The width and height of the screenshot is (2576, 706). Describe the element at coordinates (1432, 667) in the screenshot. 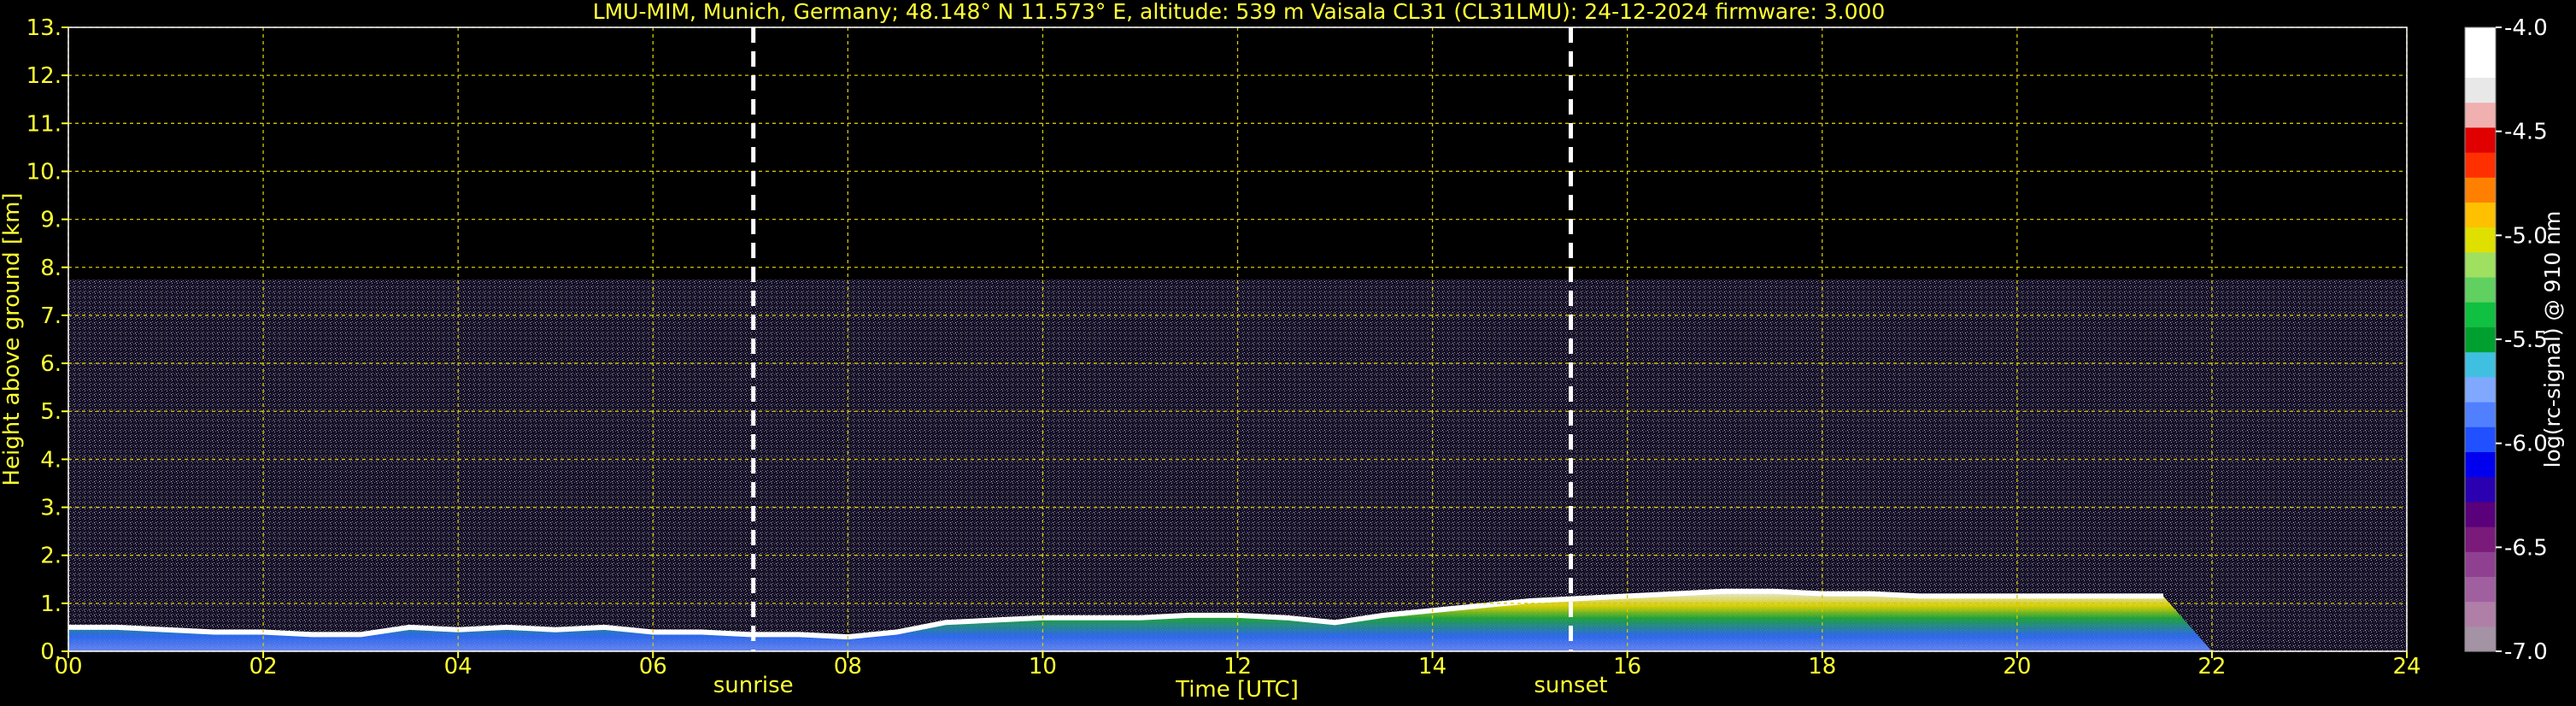

I see `x-tick-label: 14` at that location.